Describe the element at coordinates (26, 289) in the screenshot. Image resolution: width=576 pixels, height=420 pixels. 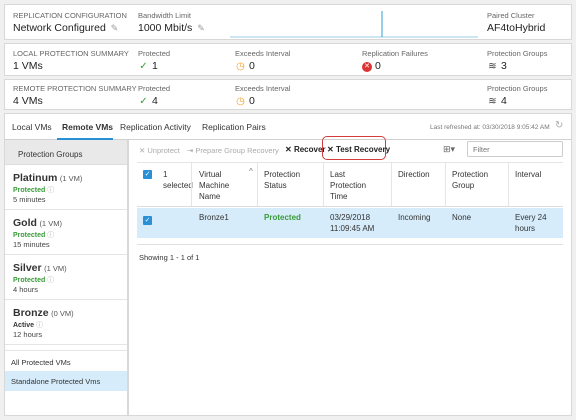
I see `group-interval: 4 hours` at that location.